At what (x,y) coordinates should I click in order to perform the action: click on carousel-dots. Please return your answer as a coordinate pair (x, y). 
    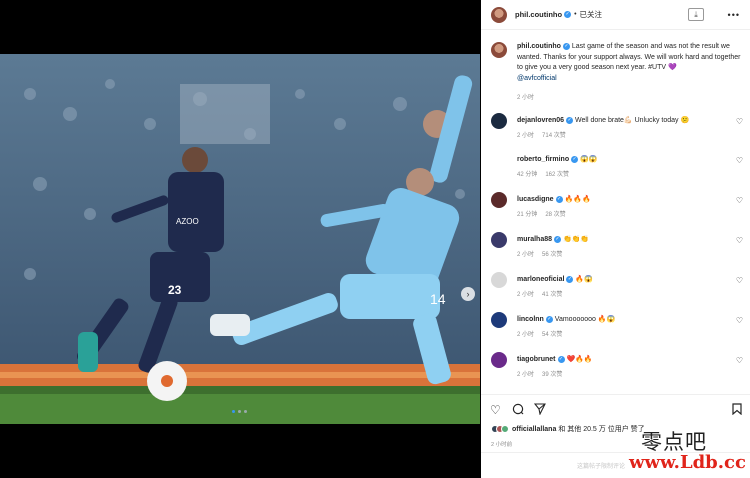
    Looking at the image, I should click on (239, 411).